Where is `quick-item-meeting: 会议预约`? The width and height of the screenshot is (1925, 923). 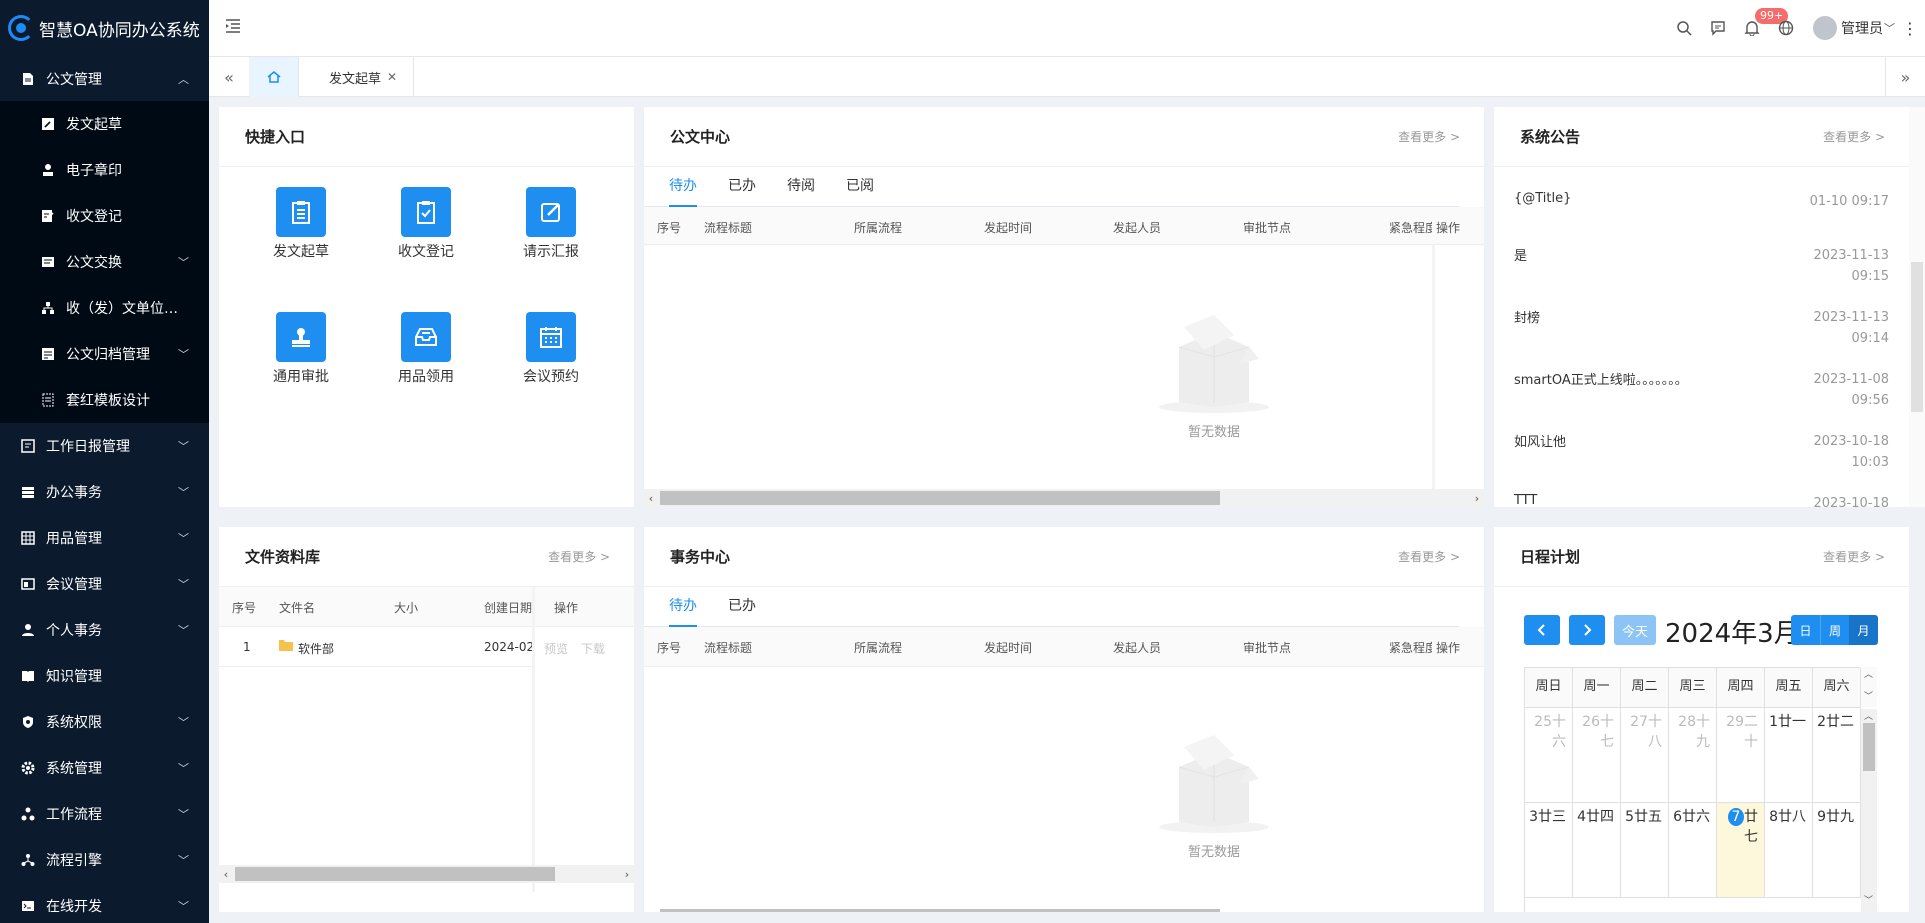 quick-item-meeting: 会议预约 is located at coordinates (551, 349).